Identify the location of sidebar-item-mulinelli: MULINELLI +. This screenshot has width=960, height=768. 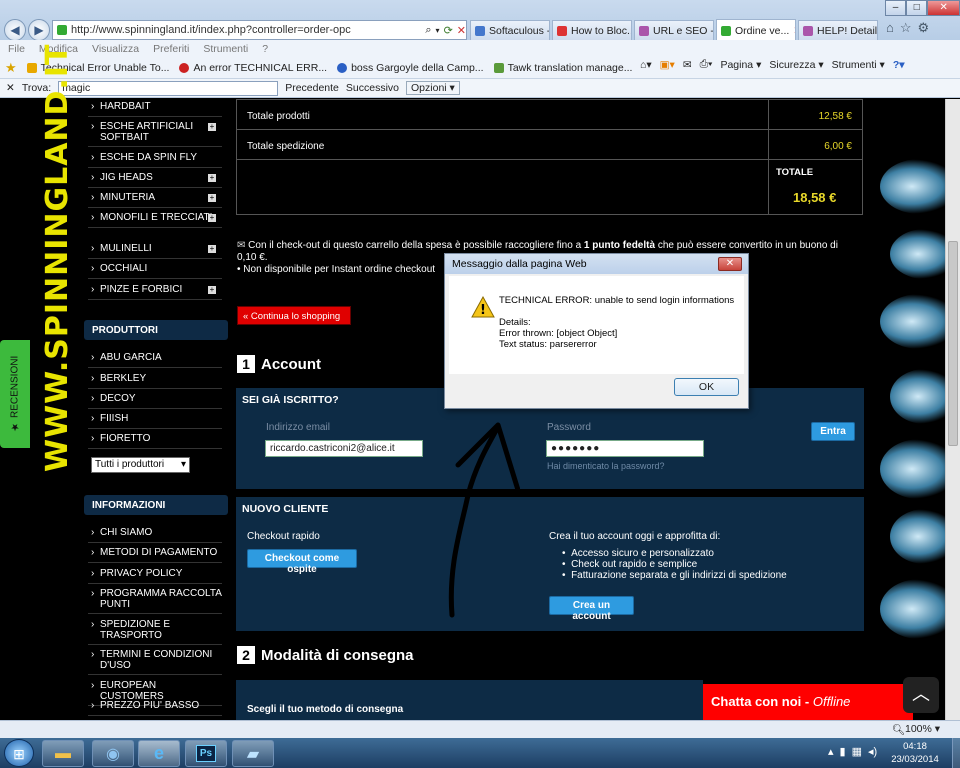
(155, 250).